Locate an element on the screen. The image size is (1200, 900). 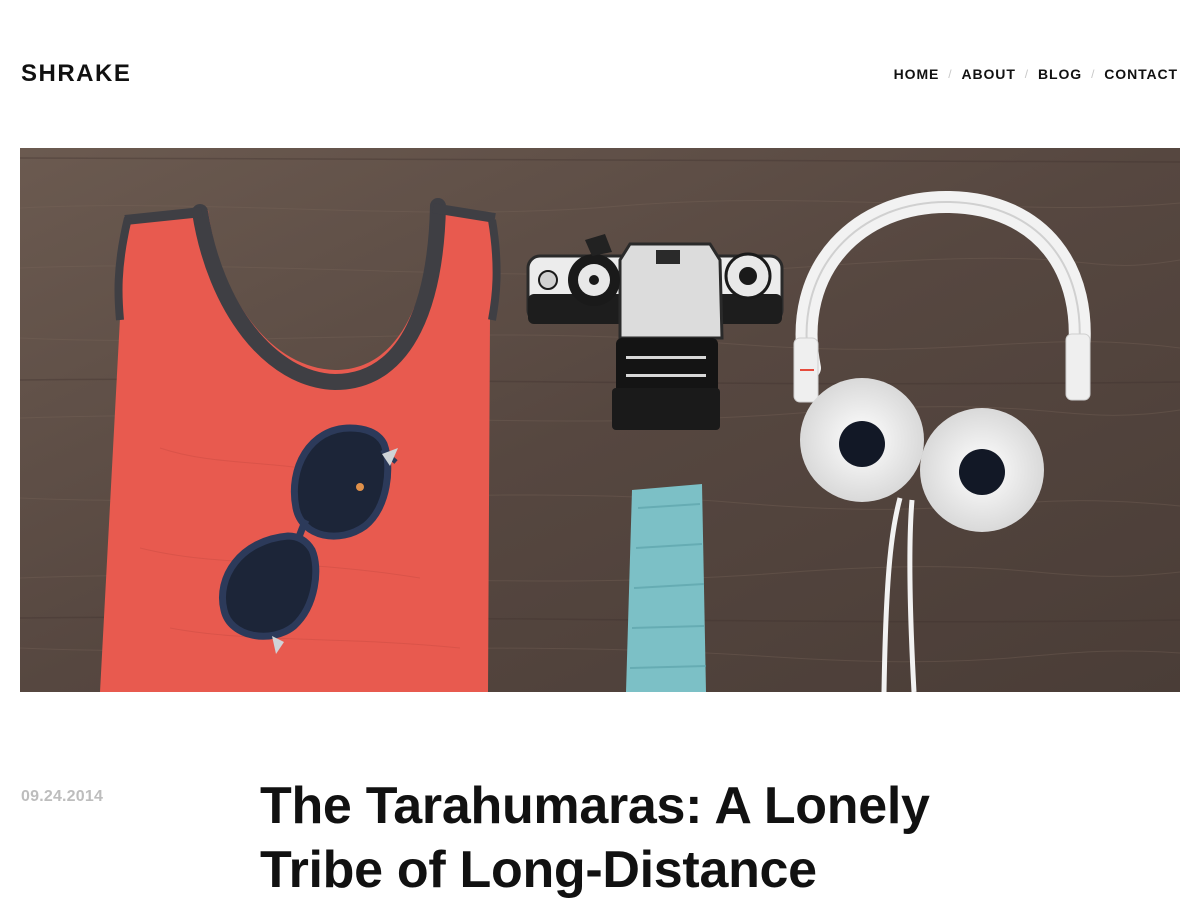
nav-item-home: HOME is located at coordinates (917, 74).